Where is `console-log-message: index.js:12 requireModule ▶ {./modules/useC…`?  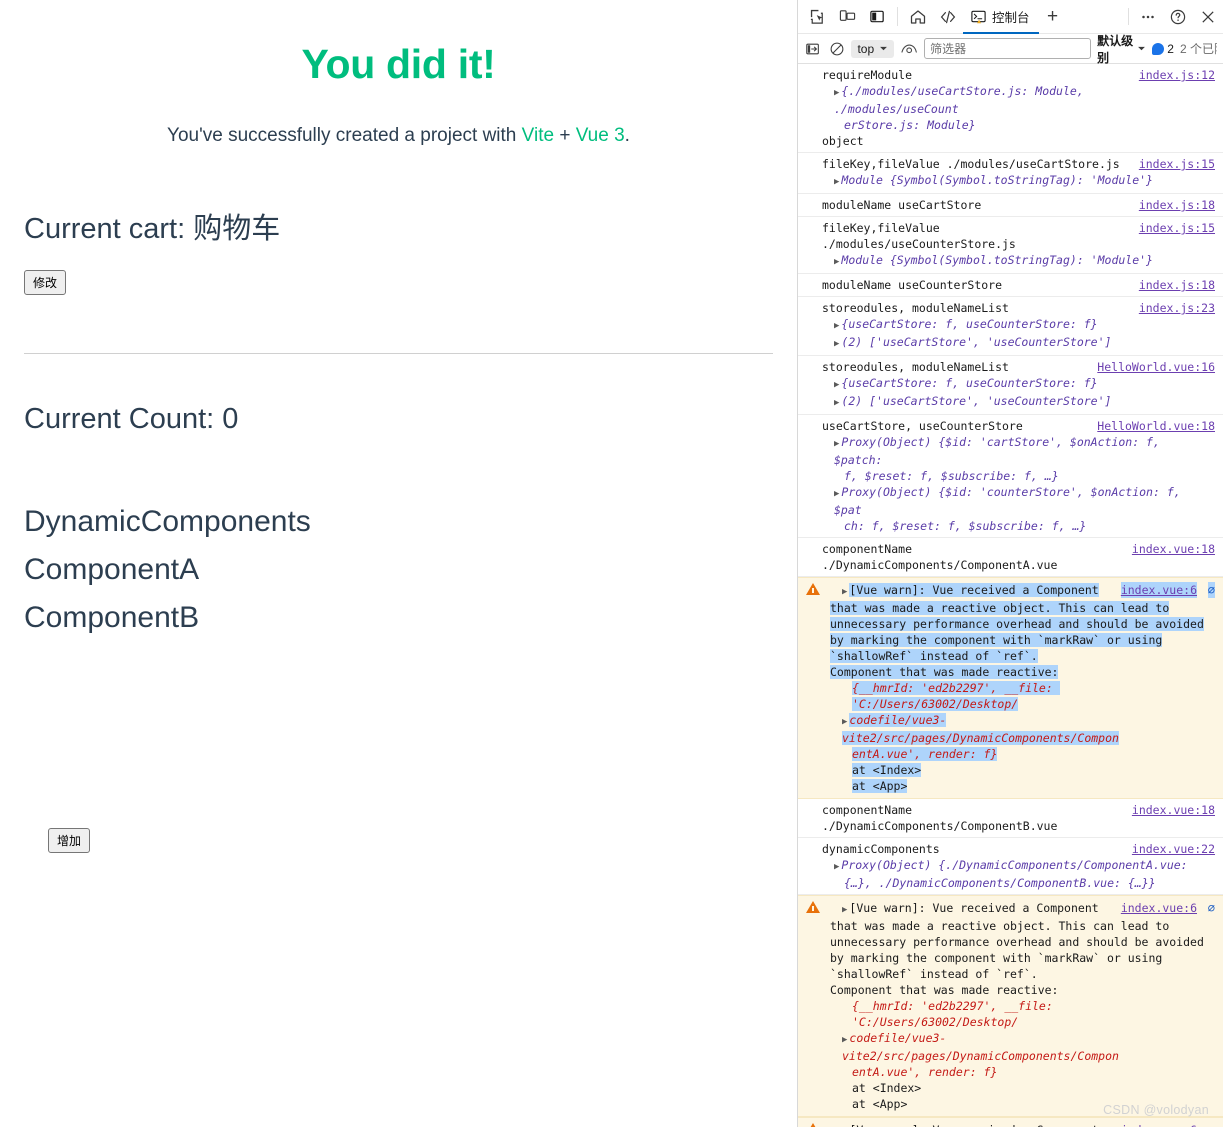 console-log-message: index.js:12 requireModule ▶ {./modules/useC… is located at coordinates (1010, 108).